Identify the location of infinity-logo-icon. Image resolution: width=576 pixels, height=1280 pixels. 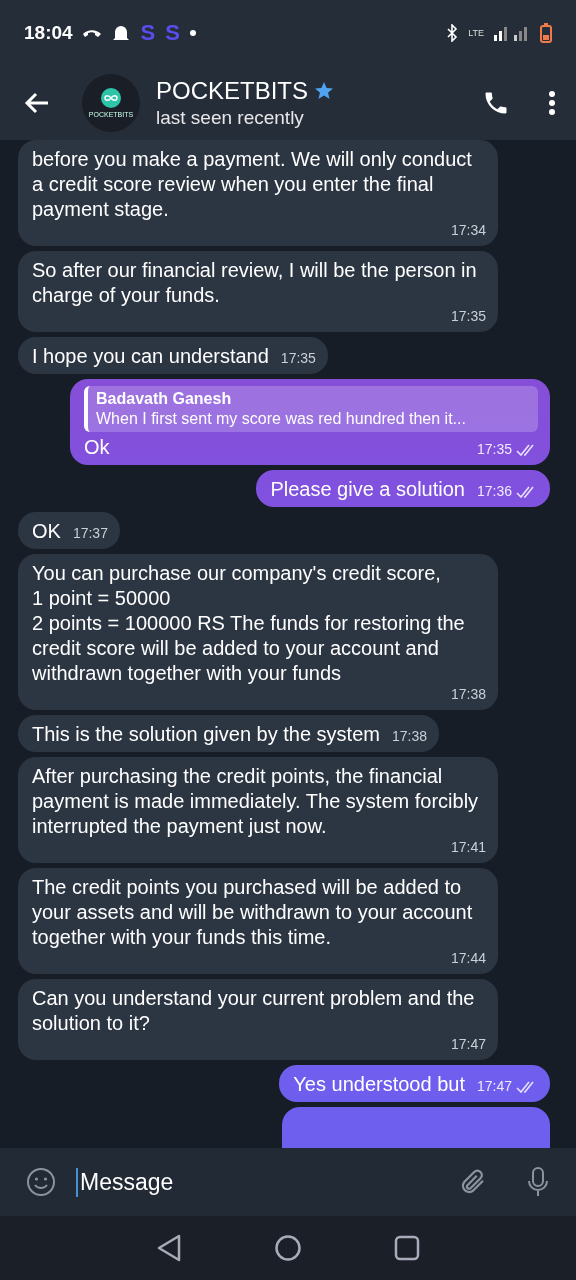
(111, 98).